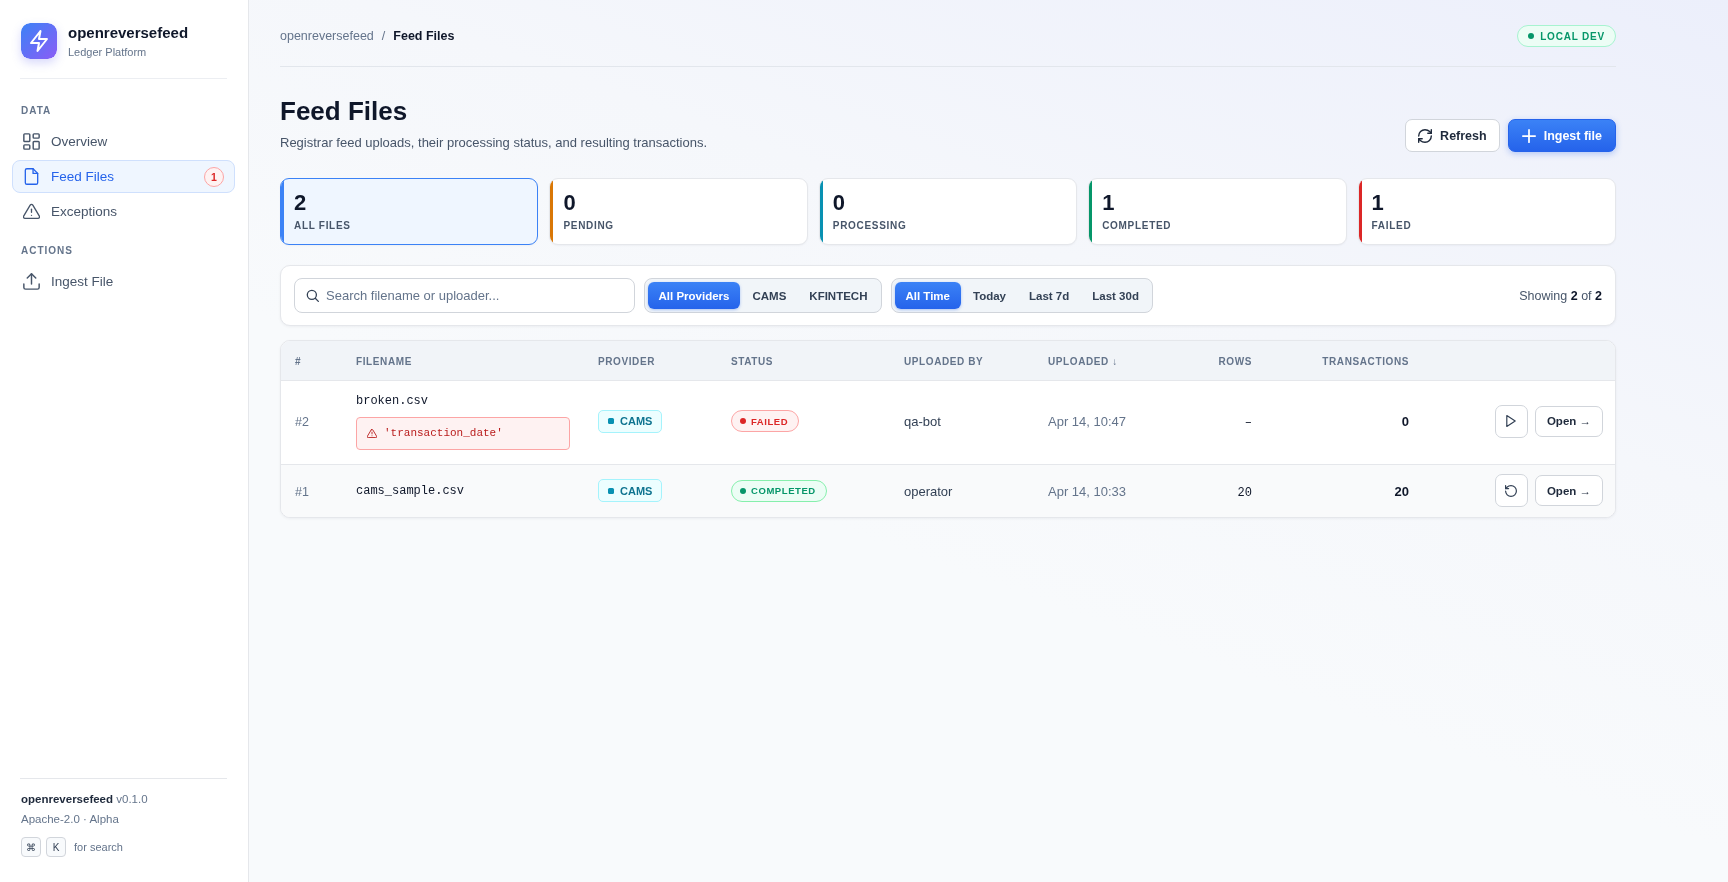  I want to click on stat-card: 0 PROCESSING, so click(948, 211).